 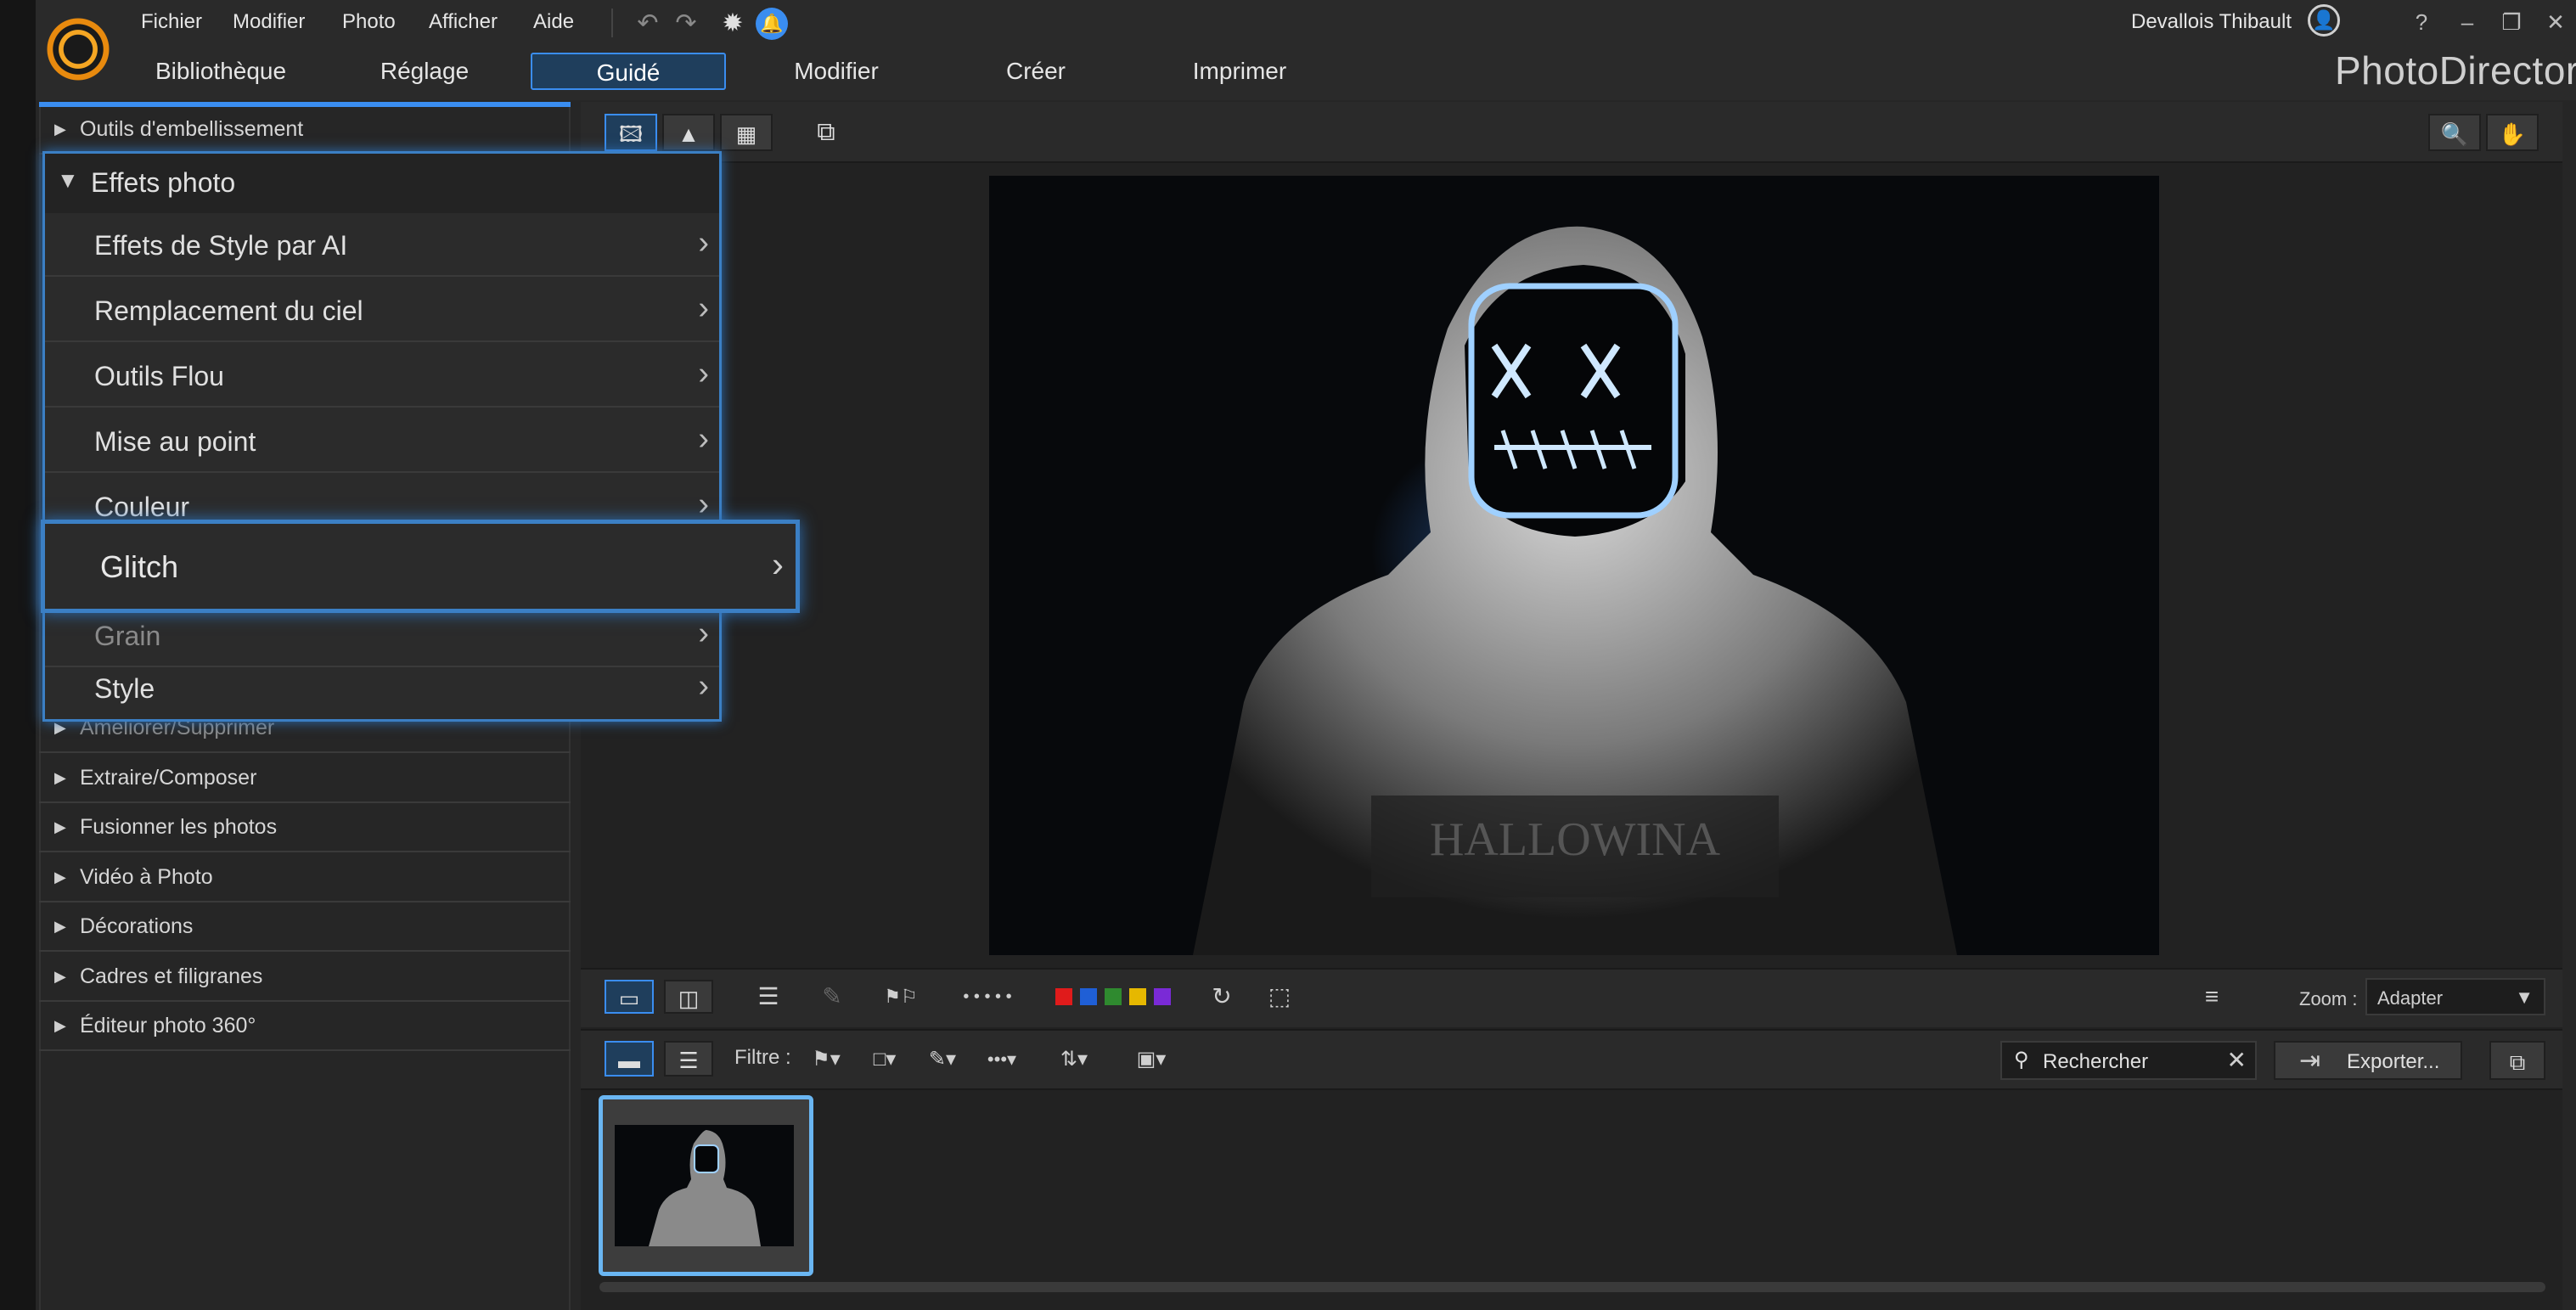 I want to click on export-icon: ⇥, so click(x=2310, y=1061).